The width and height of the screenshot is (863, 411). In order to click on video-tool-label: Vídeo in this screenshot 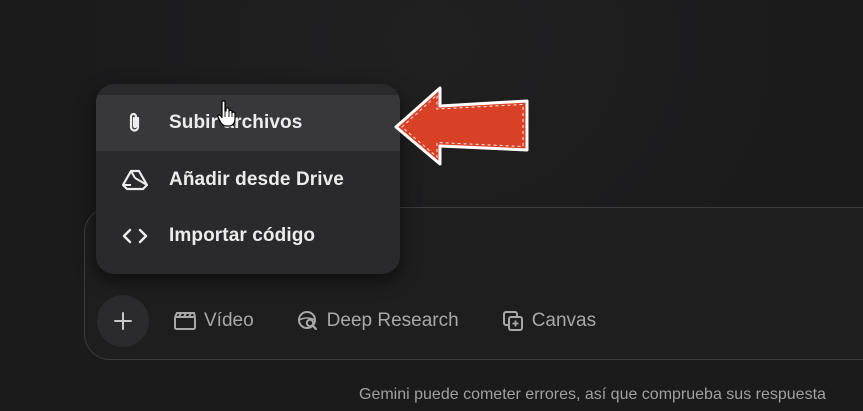, I will do `click(229, 320)`.